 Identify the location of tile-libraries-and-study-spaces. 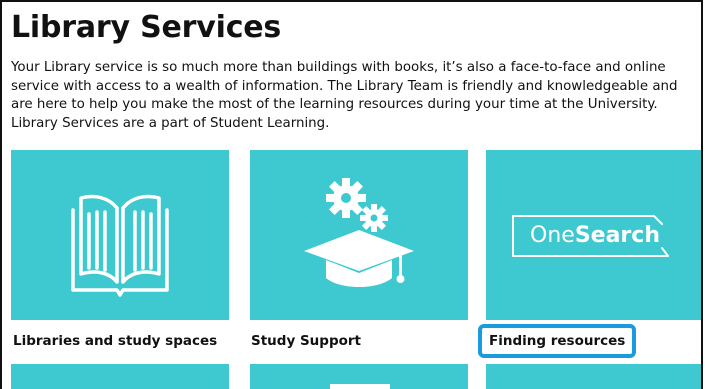
(120, 235).